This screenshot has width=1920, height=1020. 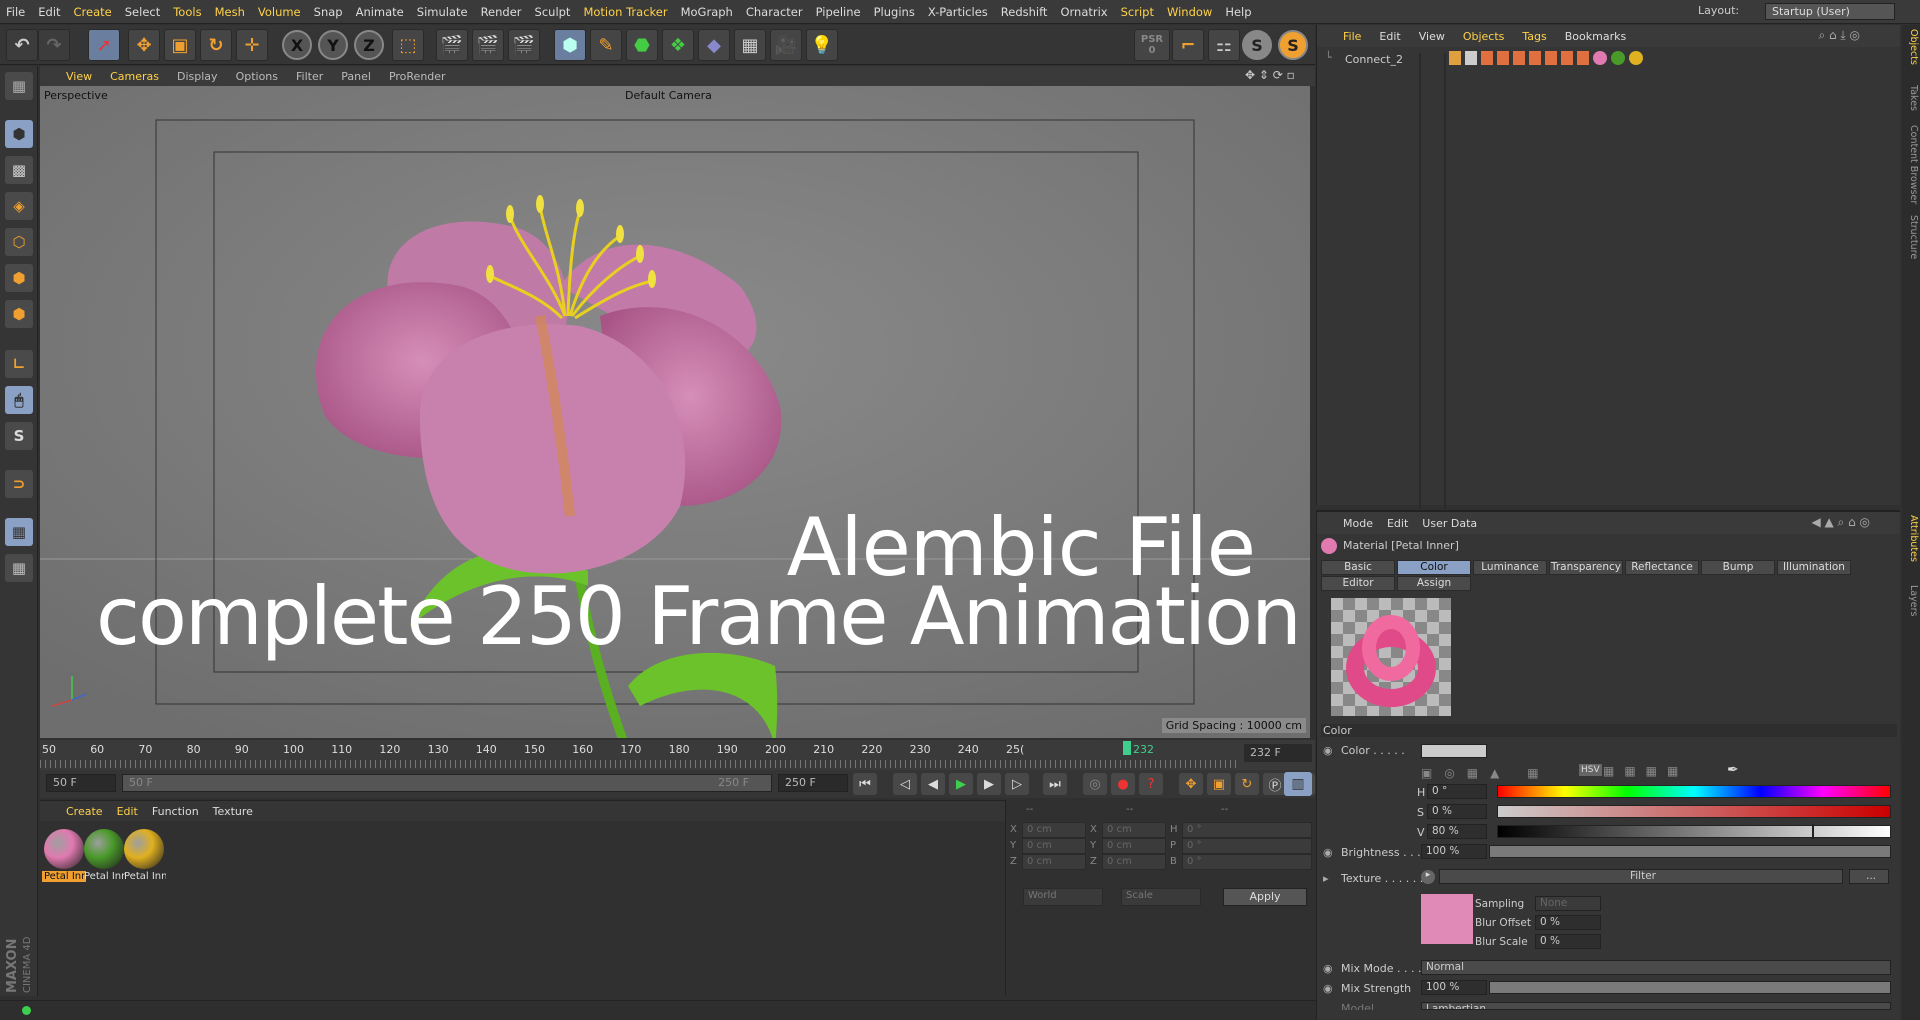 What do you see at coordinates (1636, 58) in the screenshot?
I see `material-tag-yellow-icon` at bounding box center [1636, 58].